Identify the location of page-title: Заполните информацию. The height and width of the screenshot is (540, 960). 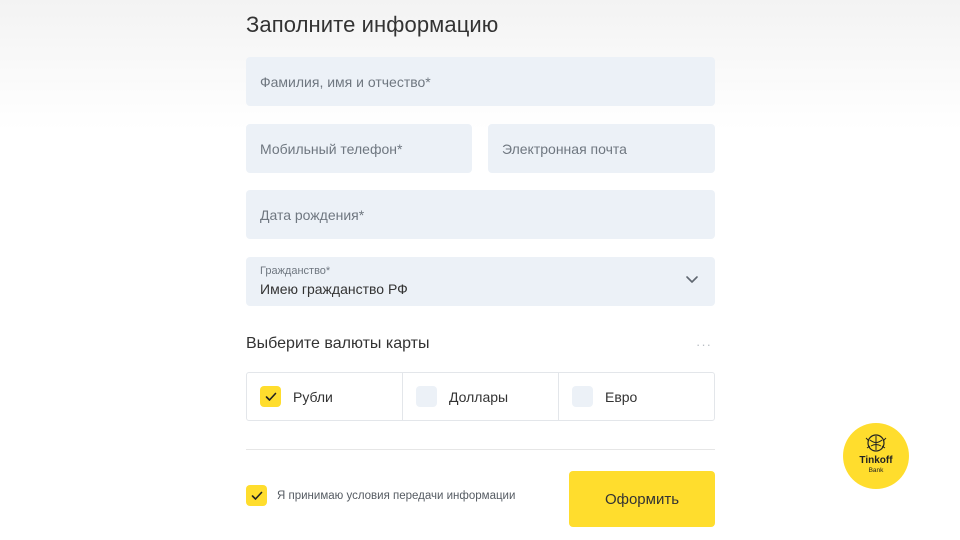
(372, 24).